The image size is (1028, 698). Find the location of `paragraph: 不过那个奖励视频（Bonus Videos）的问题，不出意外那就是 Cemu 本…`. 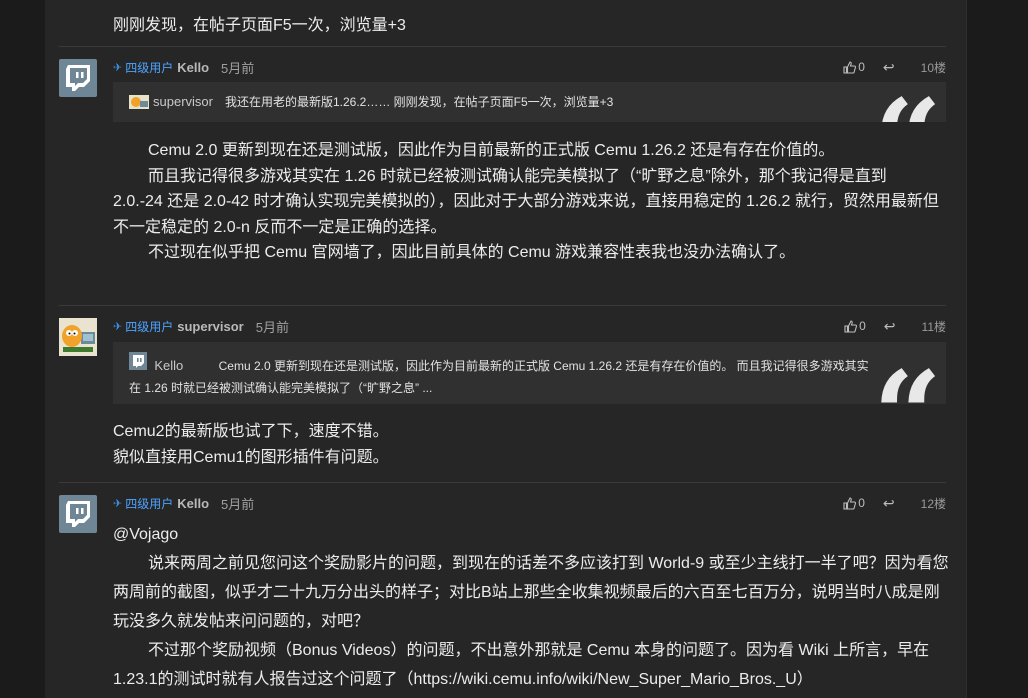

paragraph: 不过那个奖励视频（Bonus Videos）的问题，不出意外那就是 Cemu 本… is located at coordinates (521, 665).